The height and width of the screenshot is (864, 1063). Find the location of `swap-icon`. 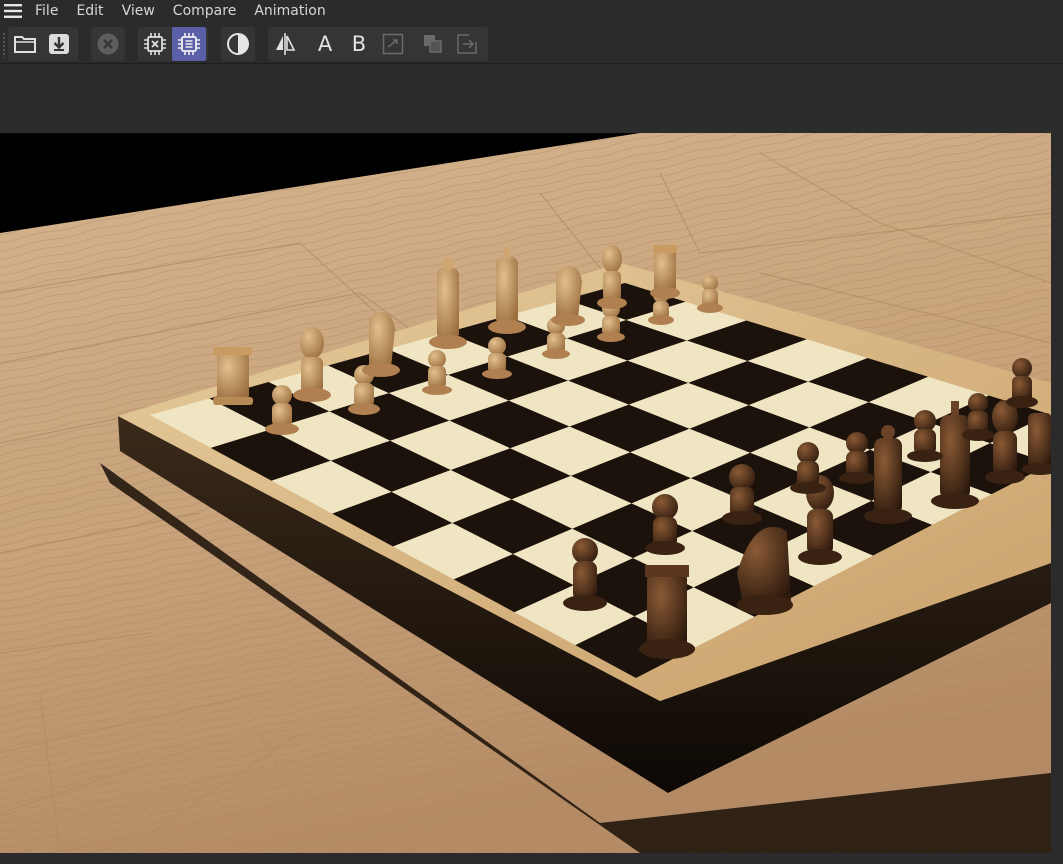

swap-icon is located at coordinates (393, 44).